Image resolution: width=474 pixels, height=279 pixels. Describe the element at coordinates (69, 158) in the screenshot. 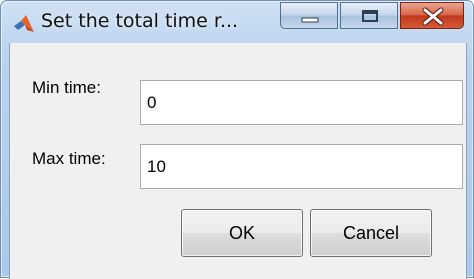

I see `max-time-label: Max time:` at that location.